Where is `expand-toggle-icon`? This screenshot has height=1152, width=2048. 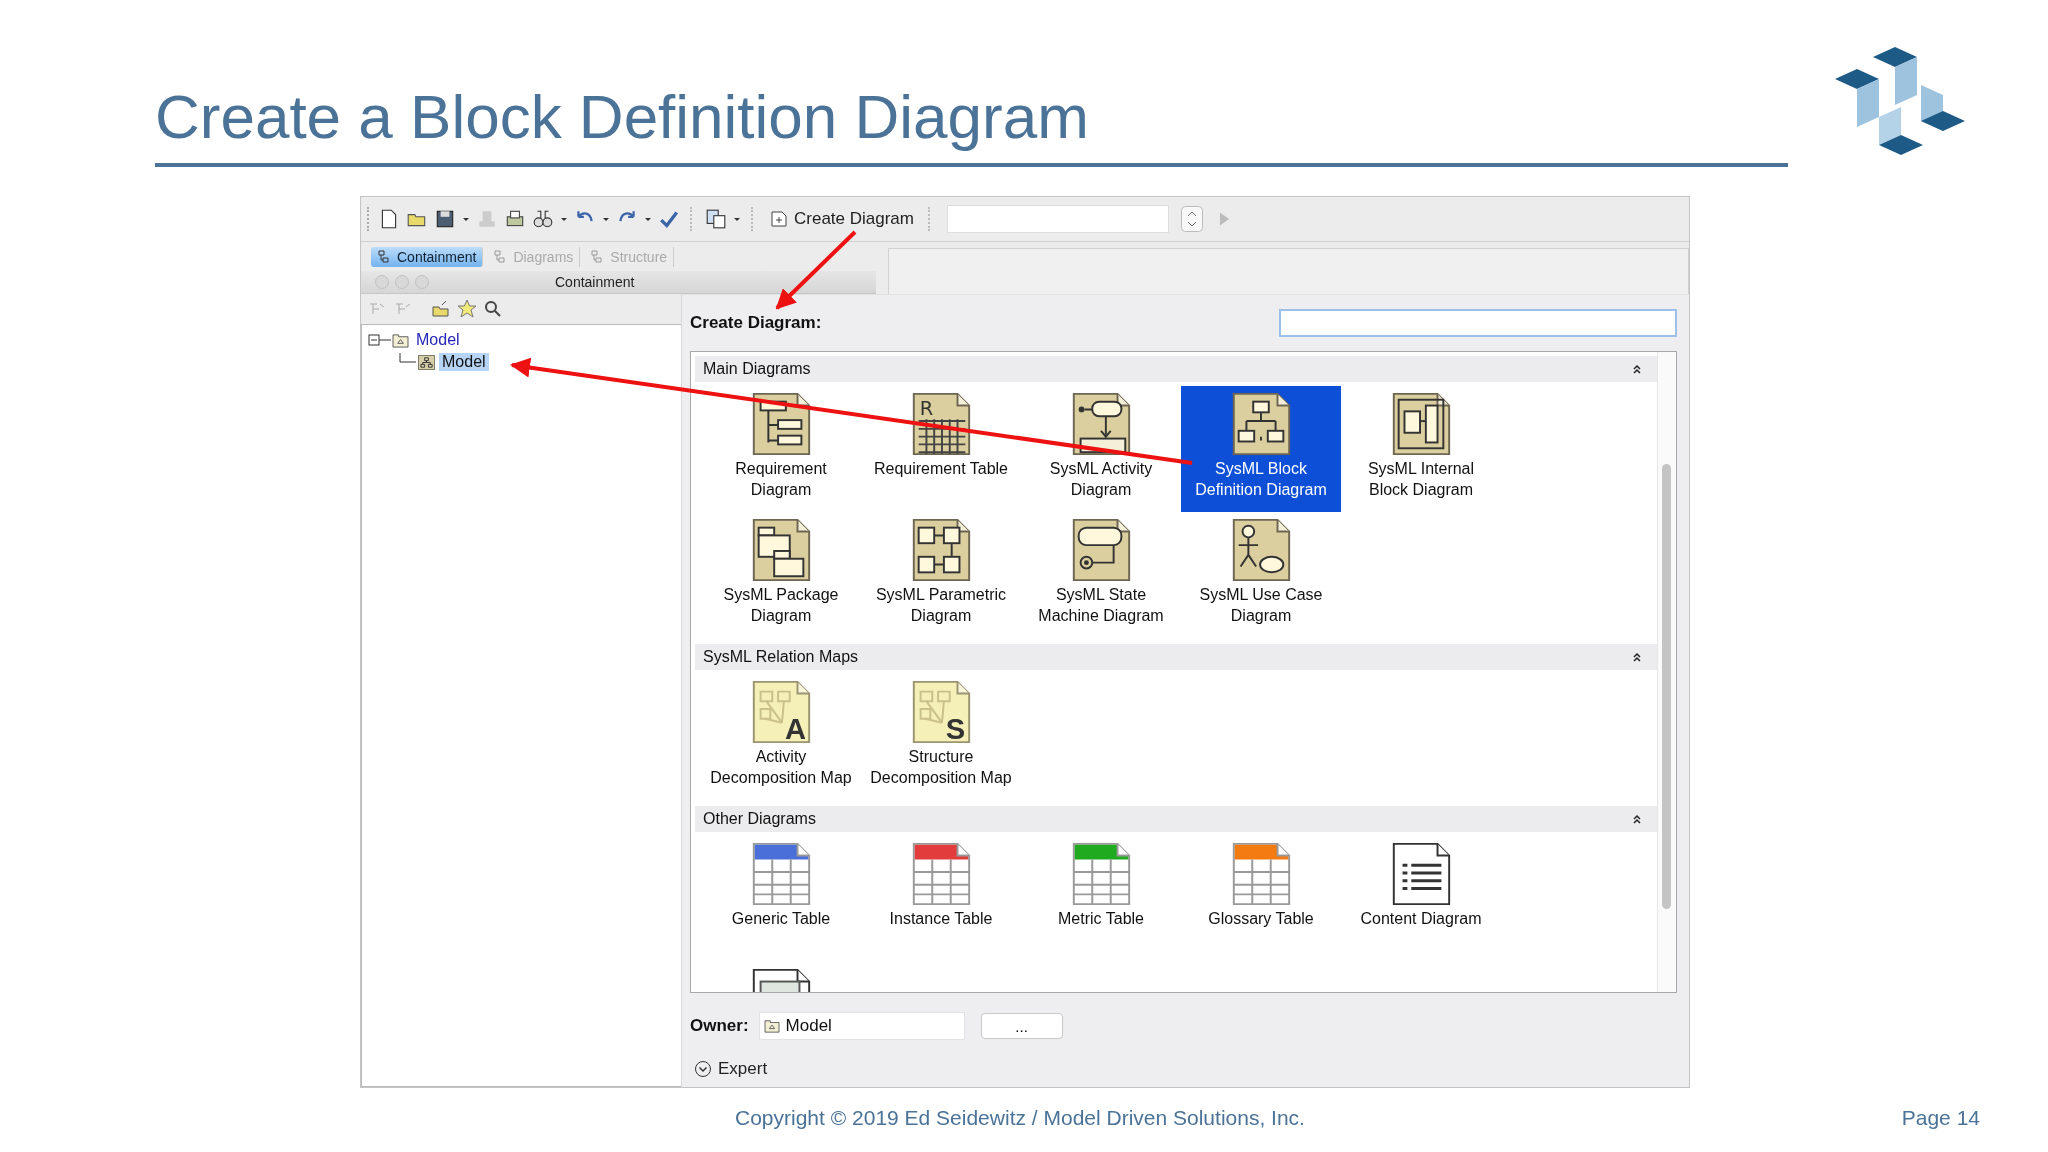 expand-toggle-icon is located at coordinates (380, 340).